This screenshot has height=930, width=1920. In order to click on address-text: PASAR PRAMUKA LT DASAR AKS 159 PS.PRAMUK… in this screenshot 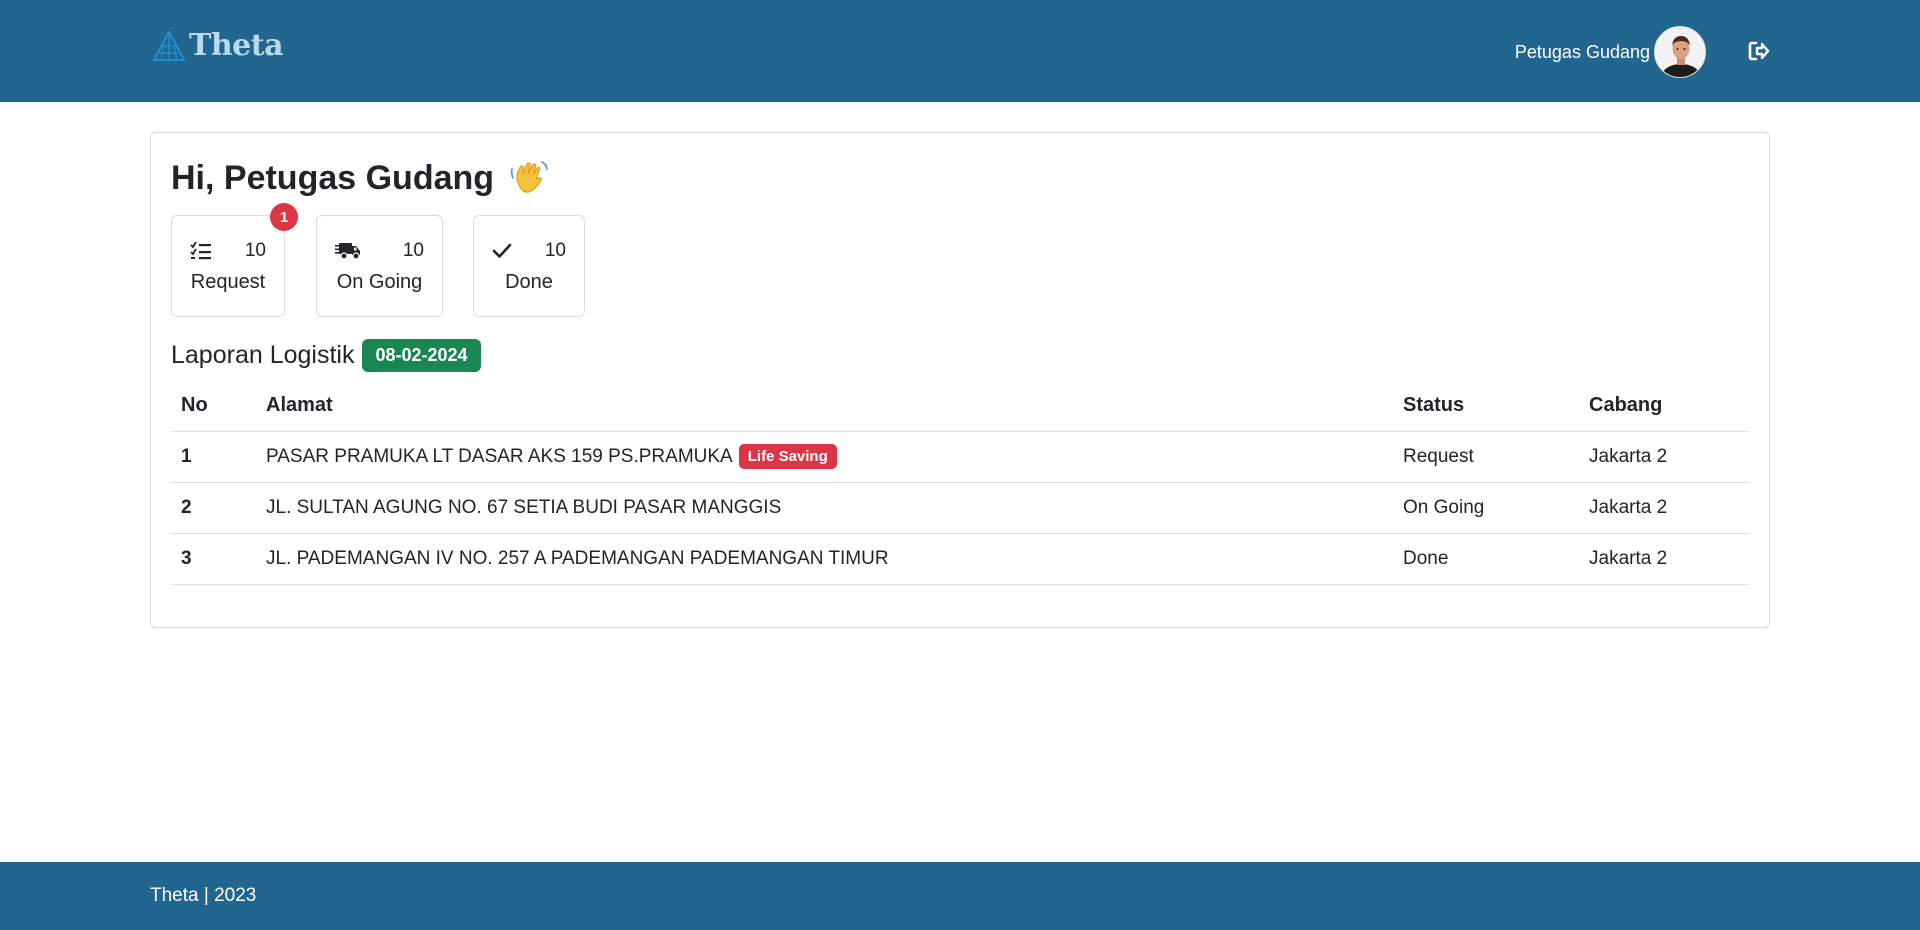, I will do `click(499, 456)`.